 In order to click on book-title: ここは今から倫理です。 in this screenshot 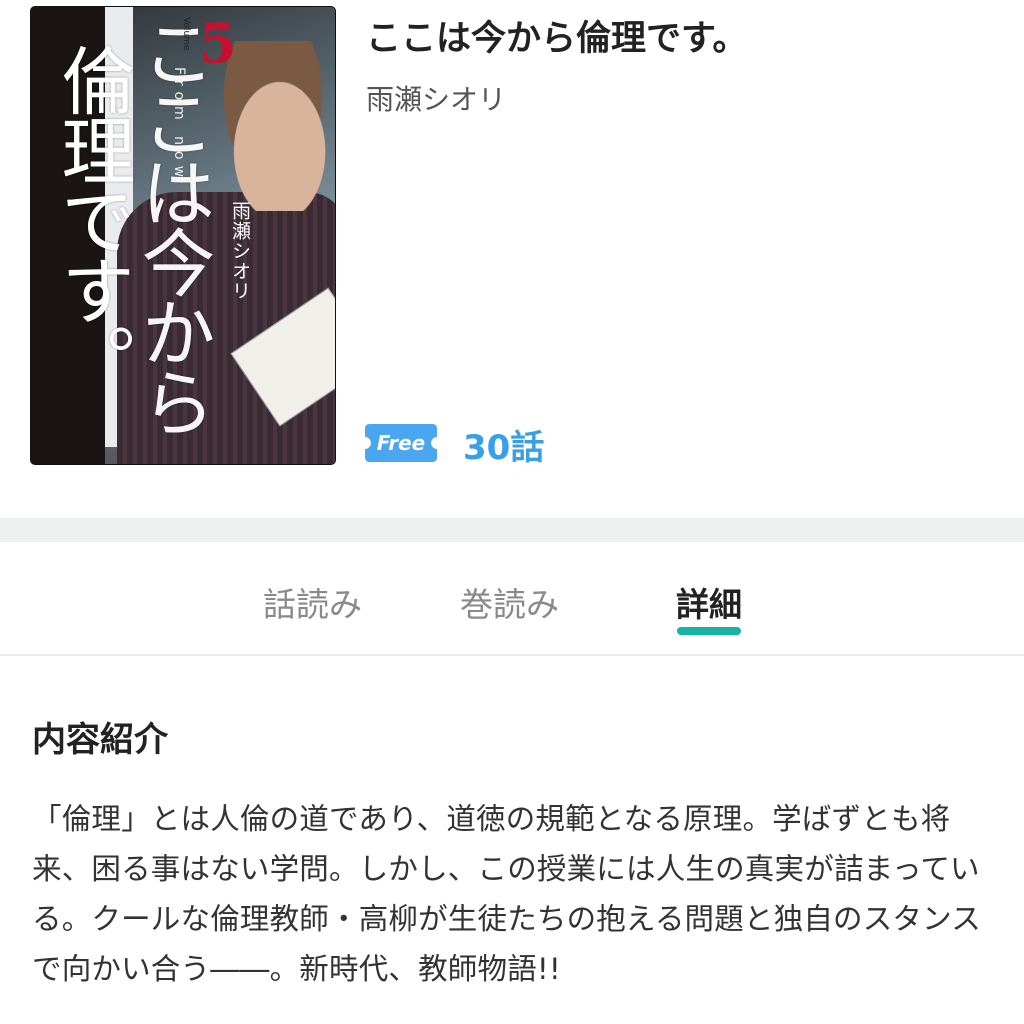, I will do `click(557, 39)`.